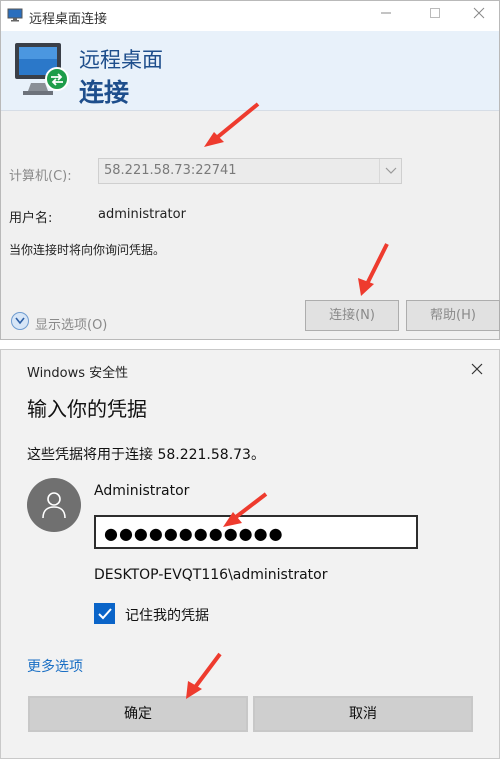  I want to click on banner-title: 远程桌面, so click(121, 60).